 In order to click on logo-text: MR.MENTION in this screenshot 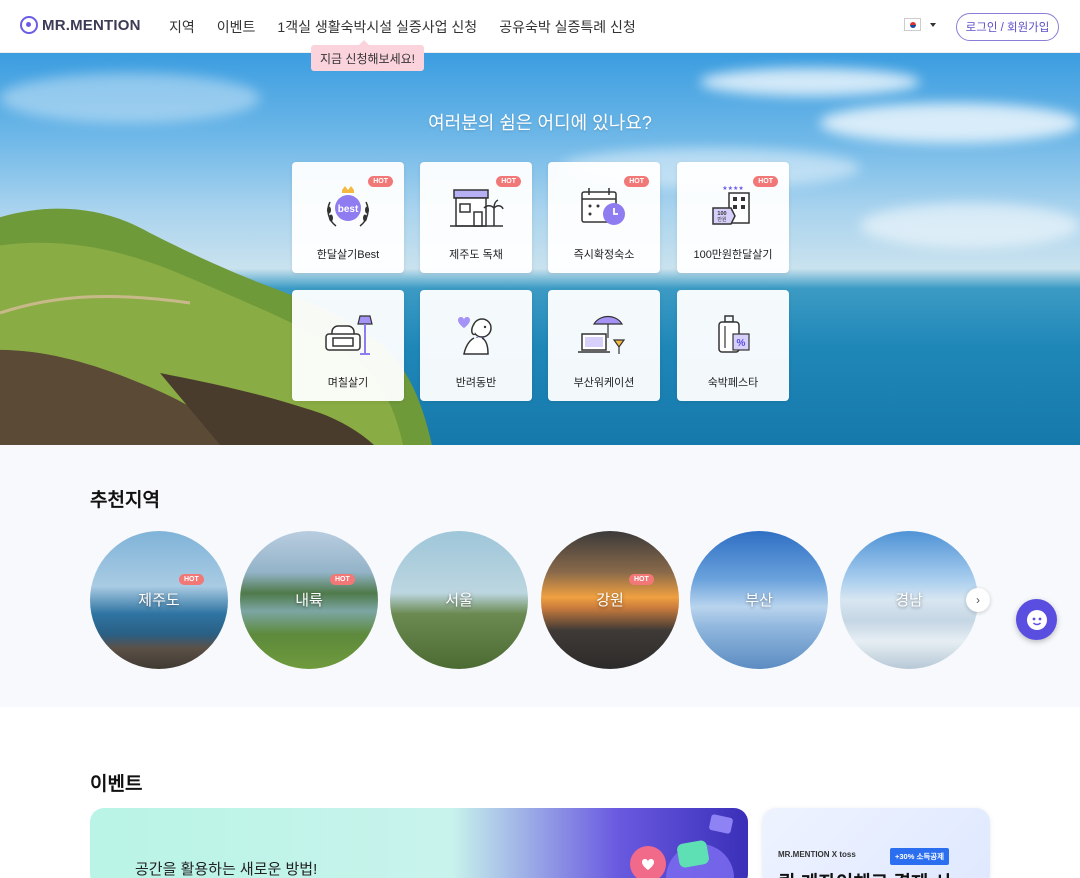, I will do `click(91, 25)`.